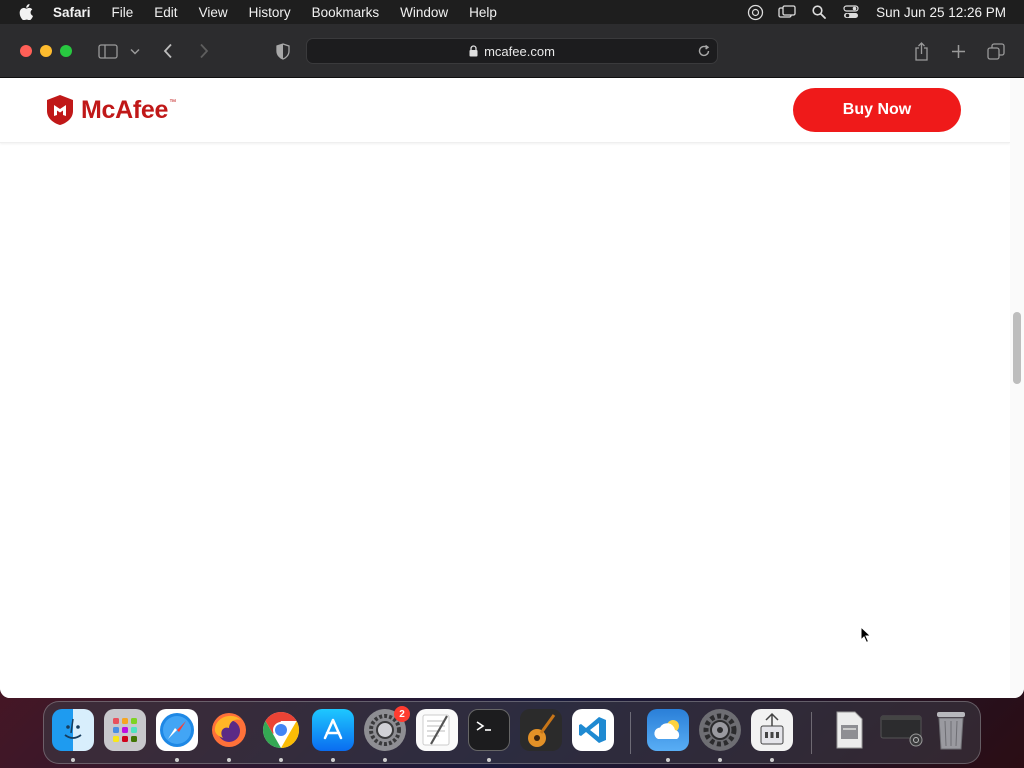 Image resolution: width=1024 pixels, height=768 pixels. Describe the element at coordinates (996, 51) in the screenshot. I see `tab-overview-icon` at that location.